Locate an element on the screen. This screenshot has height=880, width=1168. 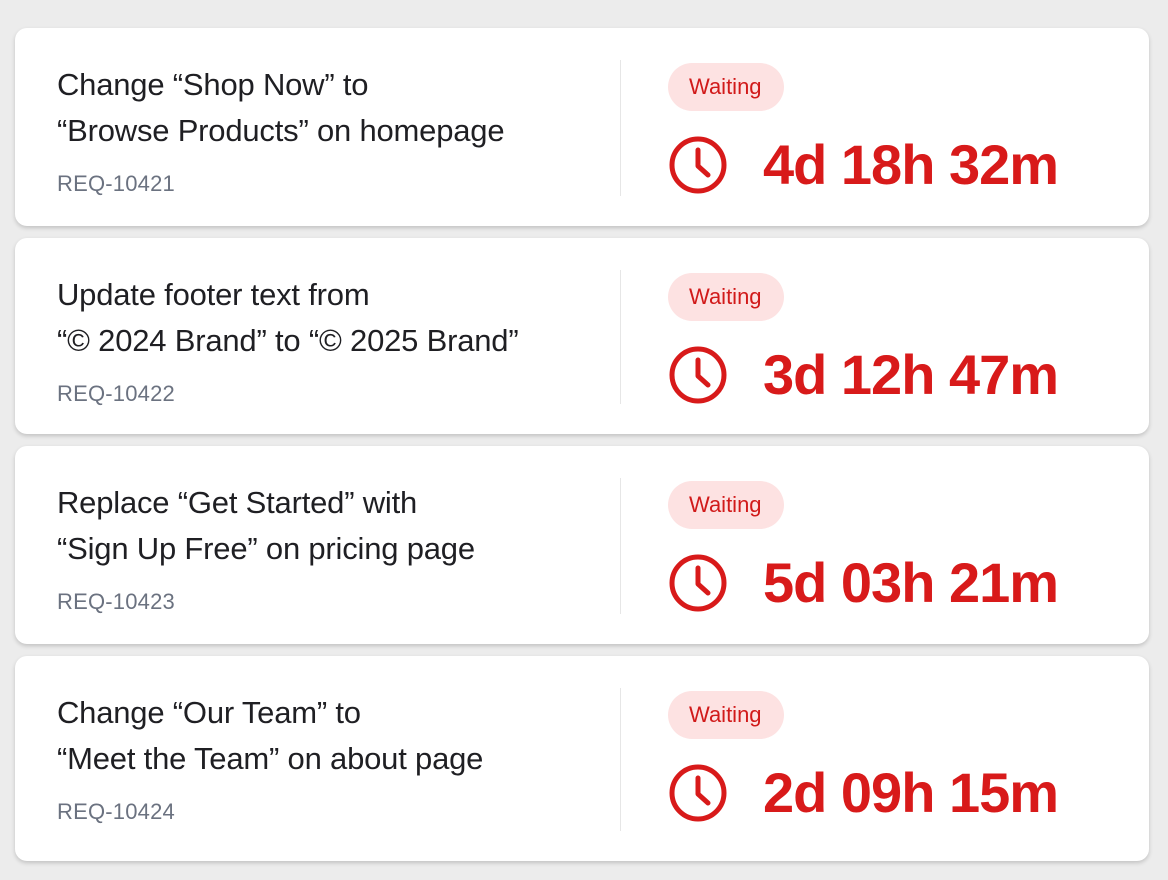
request-title-line-1: Change “Our Team” to is located at coordinates (209, 712).